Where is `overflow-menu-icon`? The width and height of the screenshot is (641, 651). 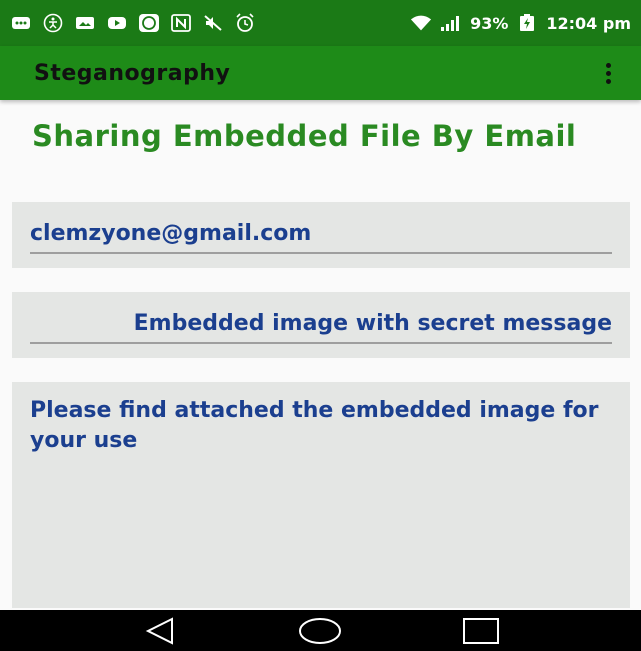 overflow-menu-icon is located at coordinates (608, 73).